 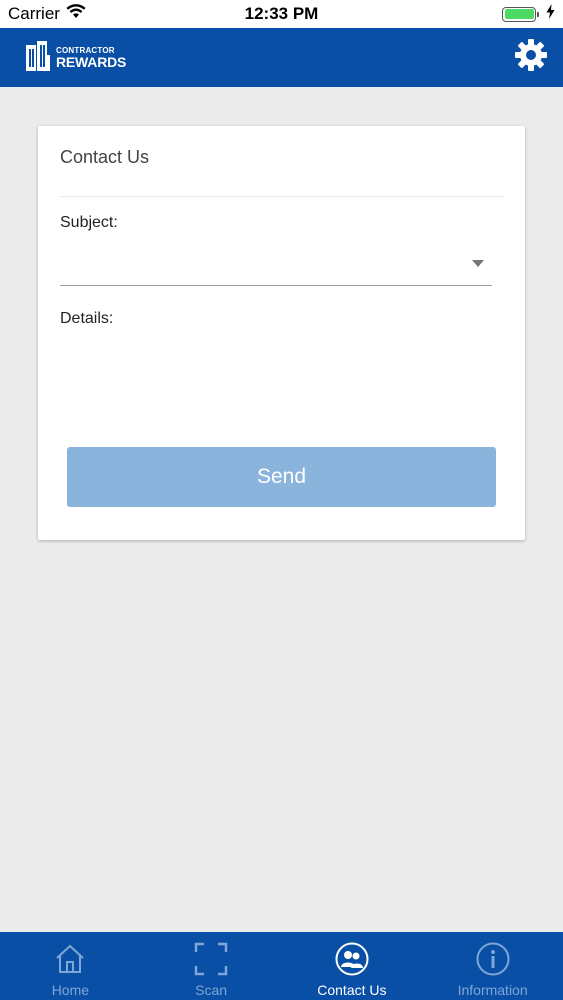 I want to click on tab-scan: Scan, so click(x=211, y=966).